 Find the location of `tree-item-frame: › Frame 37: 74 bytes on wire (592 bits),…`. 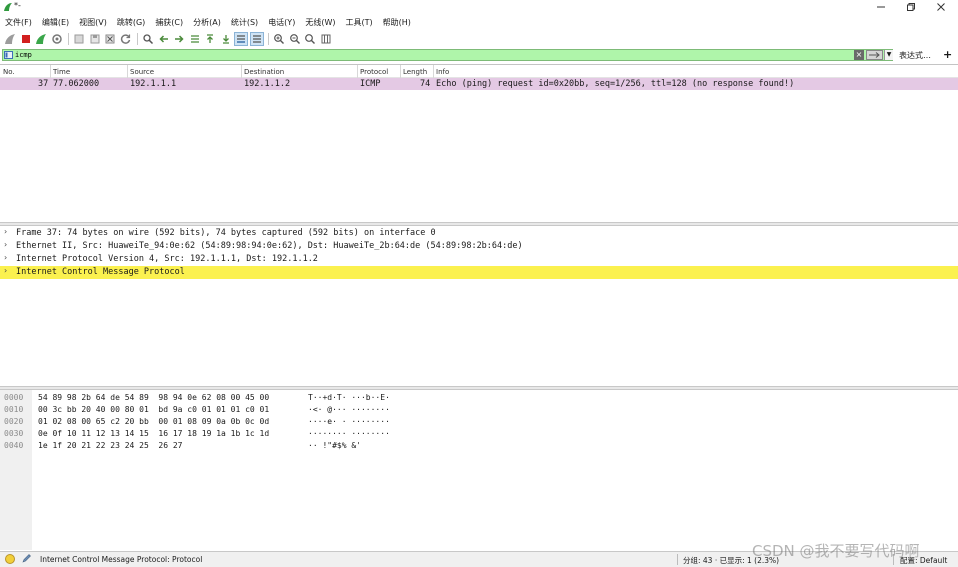

tree-item-frame: › Frame 37: 74 bytes on wire (592 bits),… is located at coordinates (479, 233).